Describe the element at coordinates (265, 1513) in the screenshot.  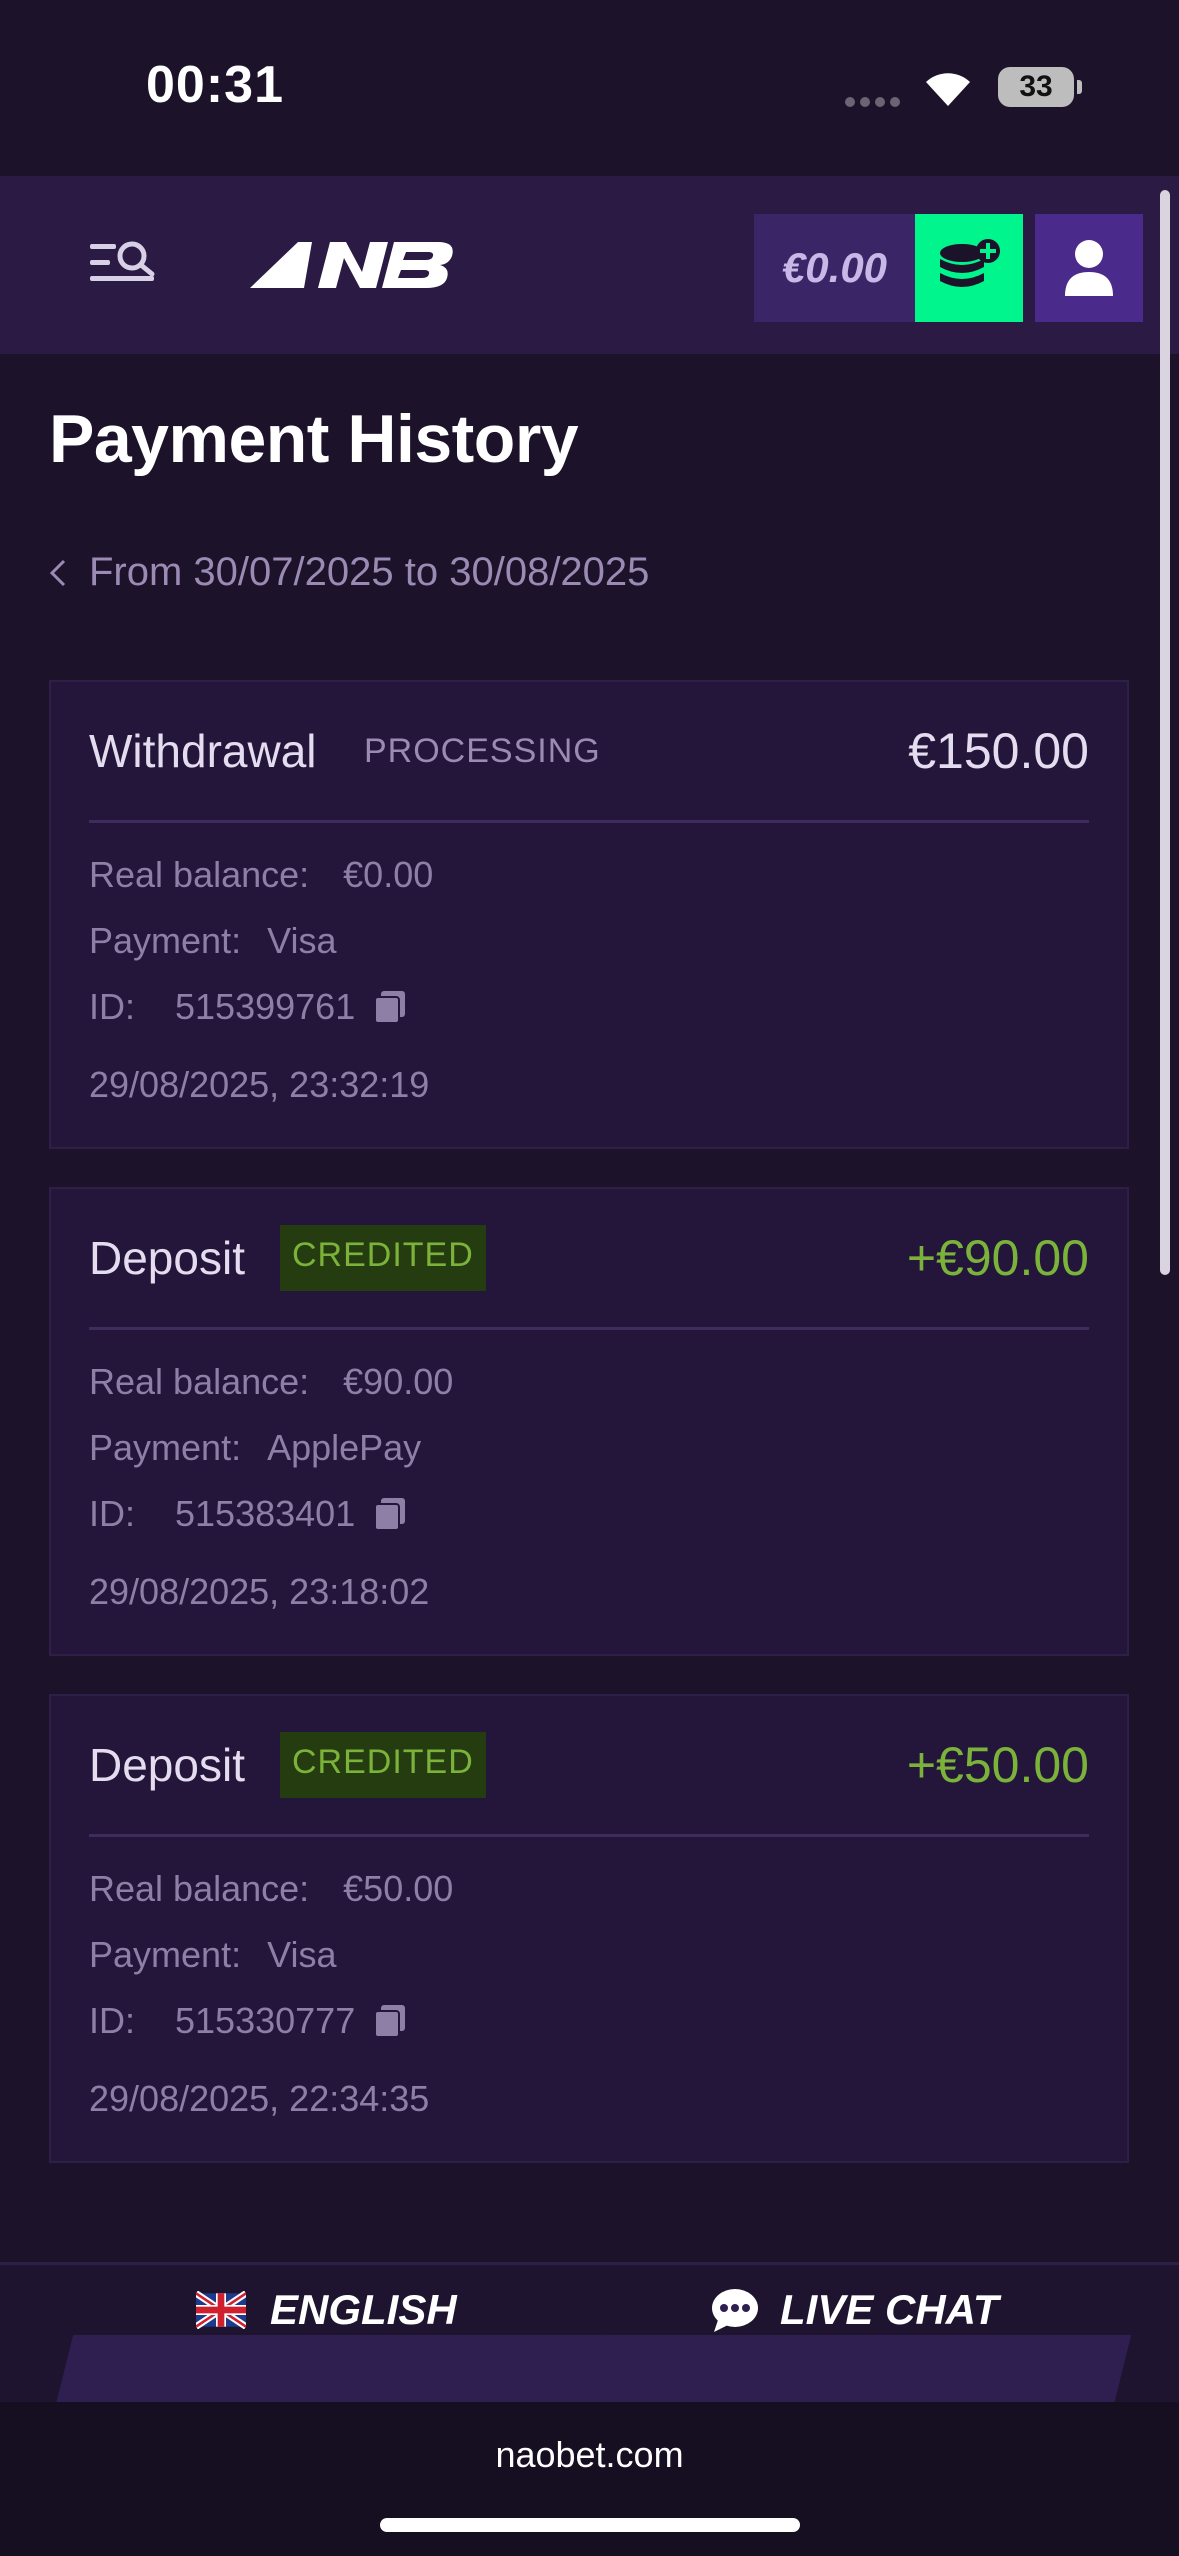
I see `transaction-id: 515383401` at that location.